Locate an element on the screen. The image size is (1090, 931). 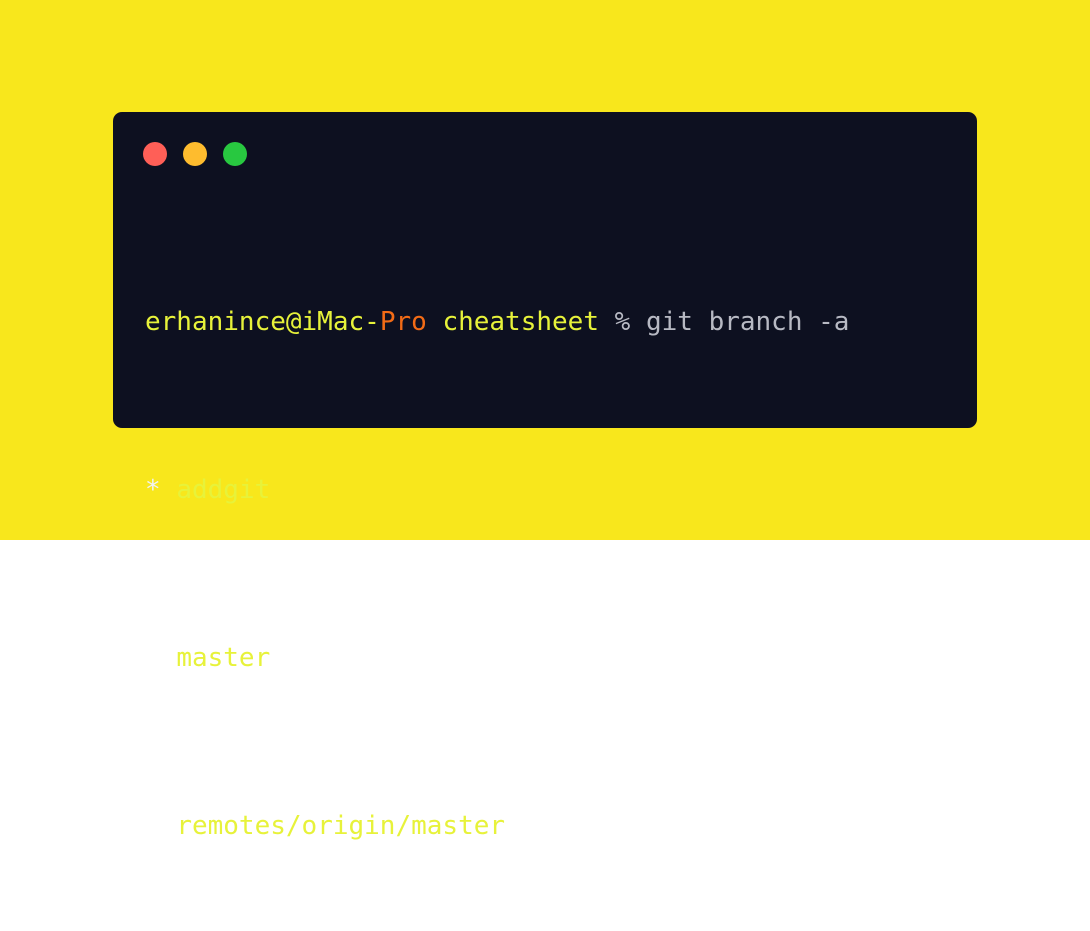
prompt-directory: cheatsheet is located at coordinates (520, 322).